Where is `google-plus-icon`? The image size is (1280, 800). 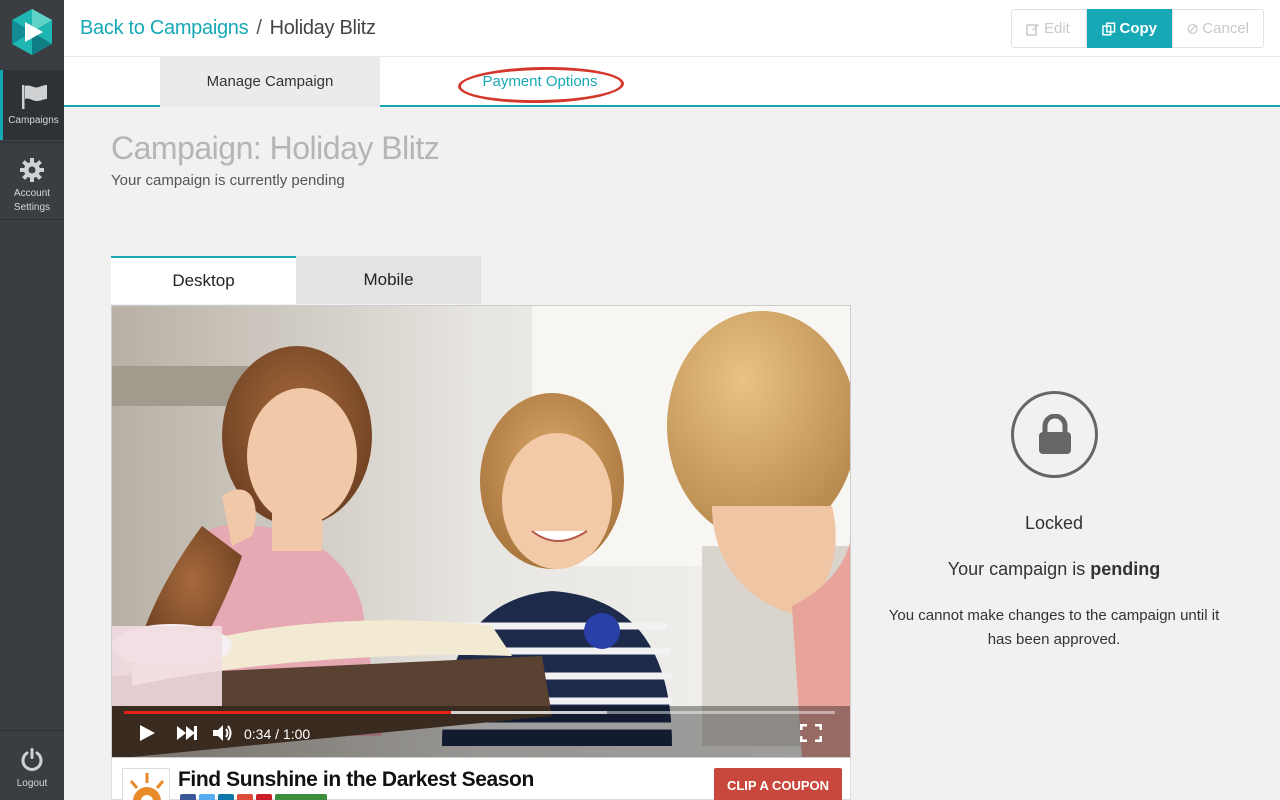
google-plus-icon is located at coordinates (245, 797).